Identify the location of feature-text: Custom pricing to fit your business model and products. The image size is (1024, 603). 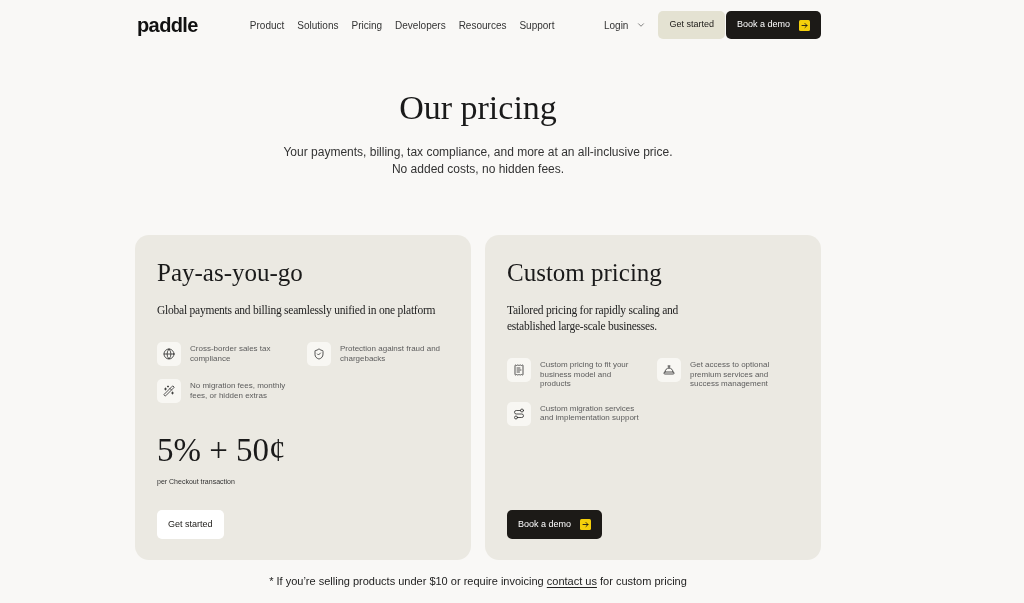
(585, 374).